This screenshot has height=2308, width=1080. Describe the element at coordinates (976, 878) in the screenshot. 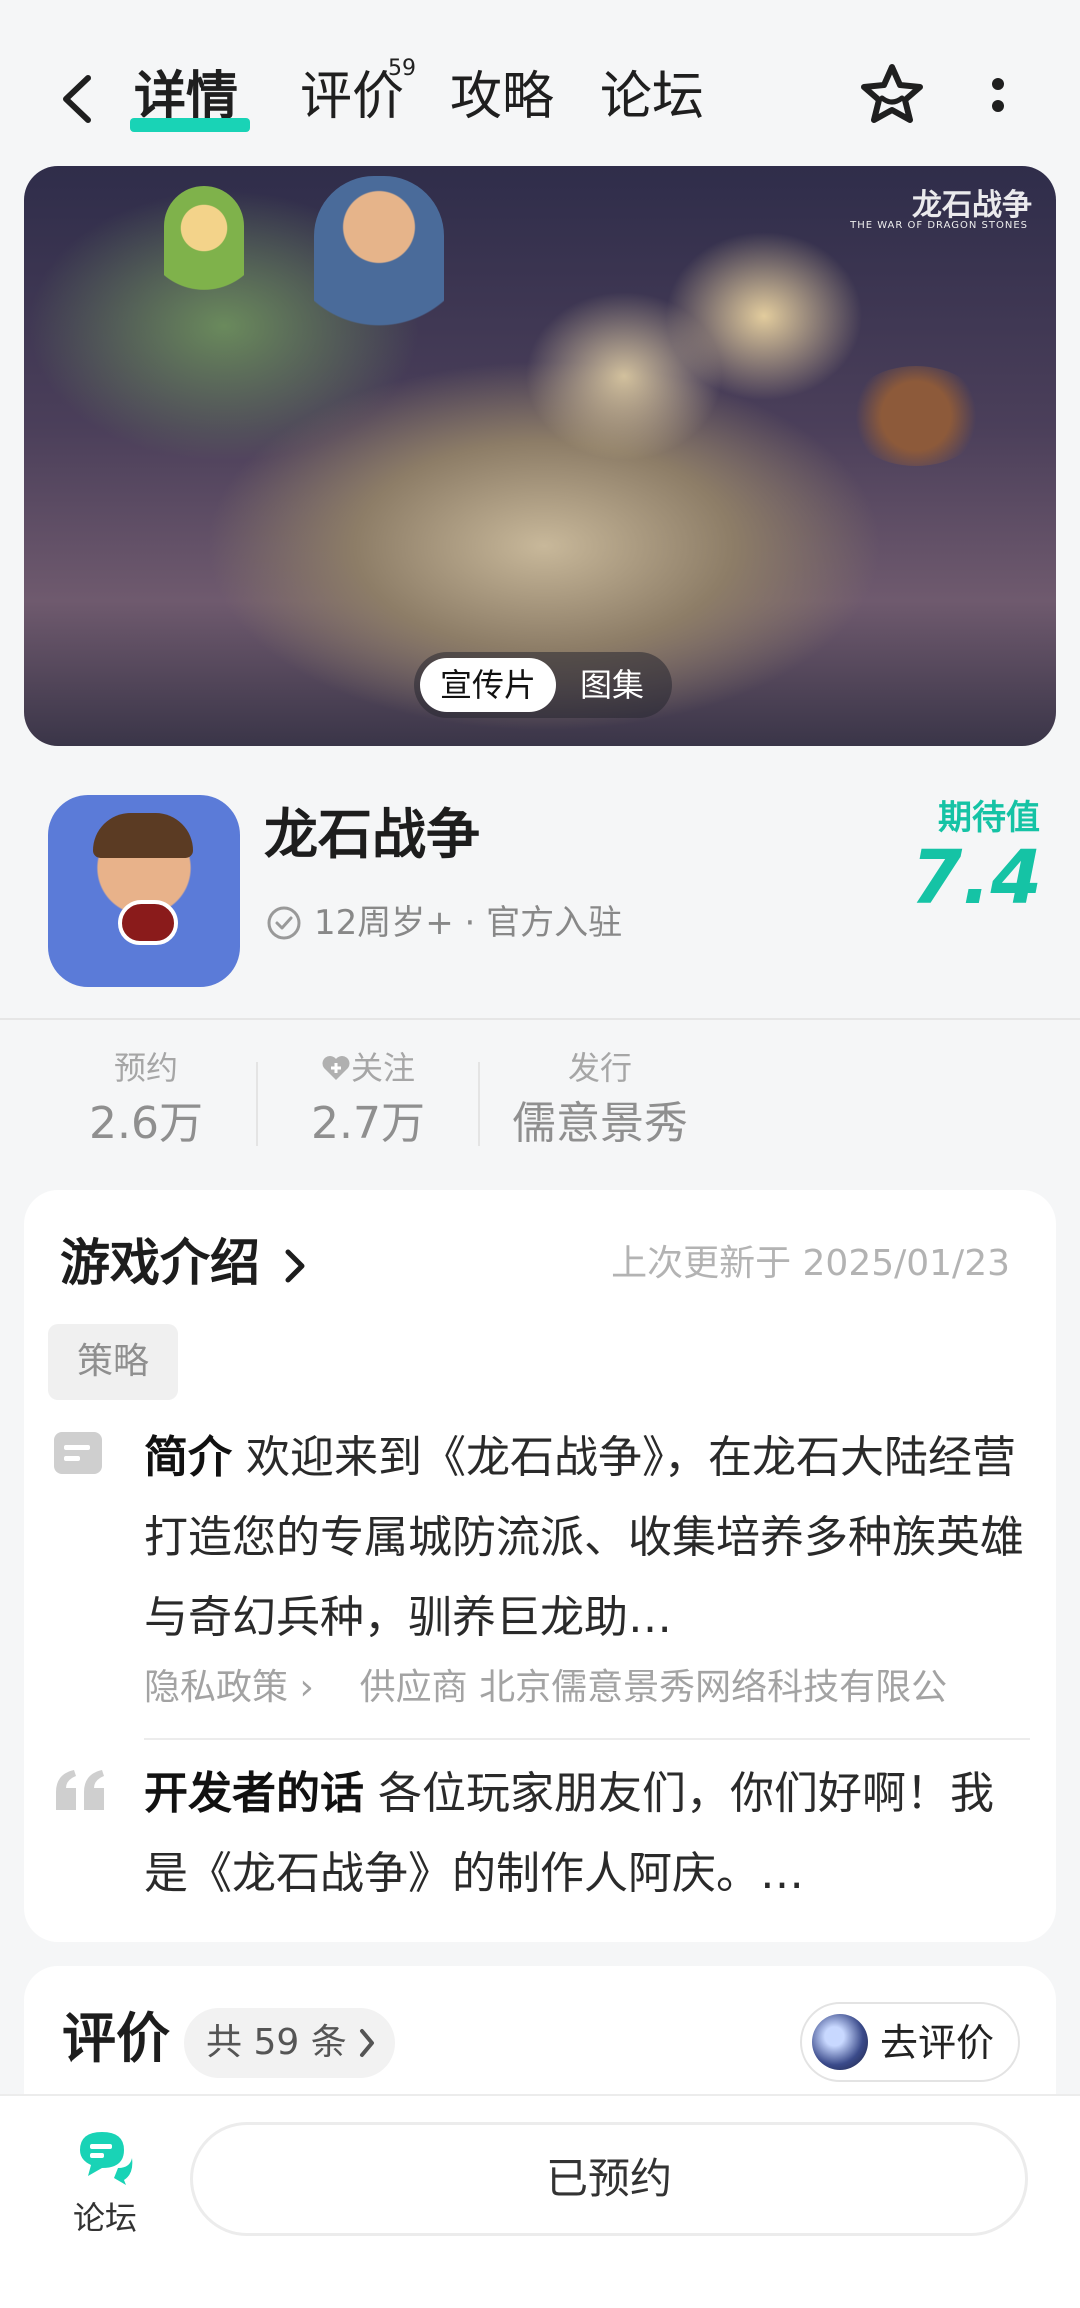

I see `expect-score: 7.4` at that location.